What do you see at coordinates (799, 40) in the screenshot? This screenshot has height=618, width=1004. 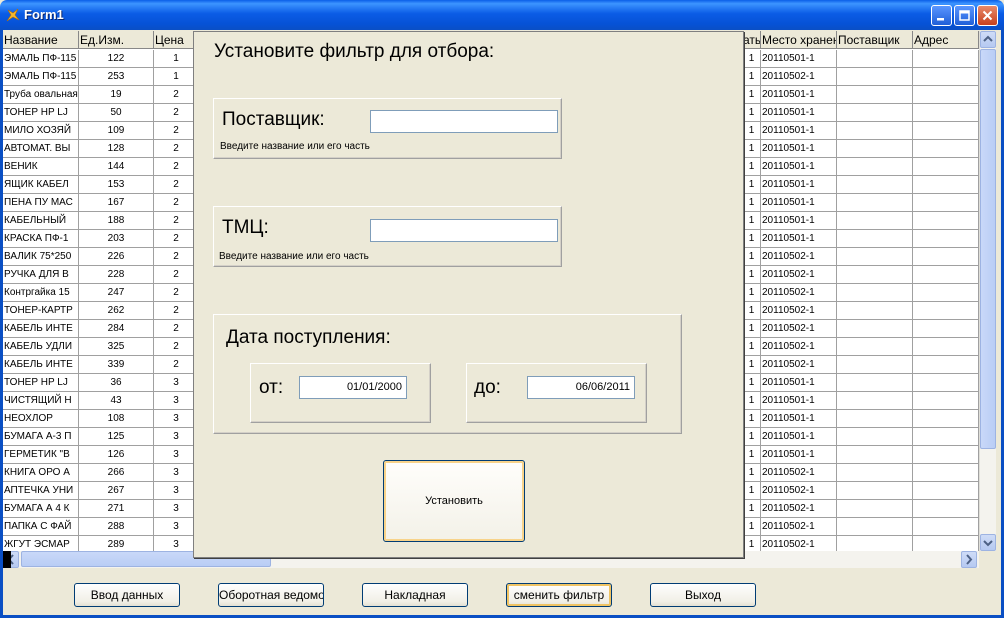 I see `column-header-storage: Место хранения` at bounding box center [799, 40].